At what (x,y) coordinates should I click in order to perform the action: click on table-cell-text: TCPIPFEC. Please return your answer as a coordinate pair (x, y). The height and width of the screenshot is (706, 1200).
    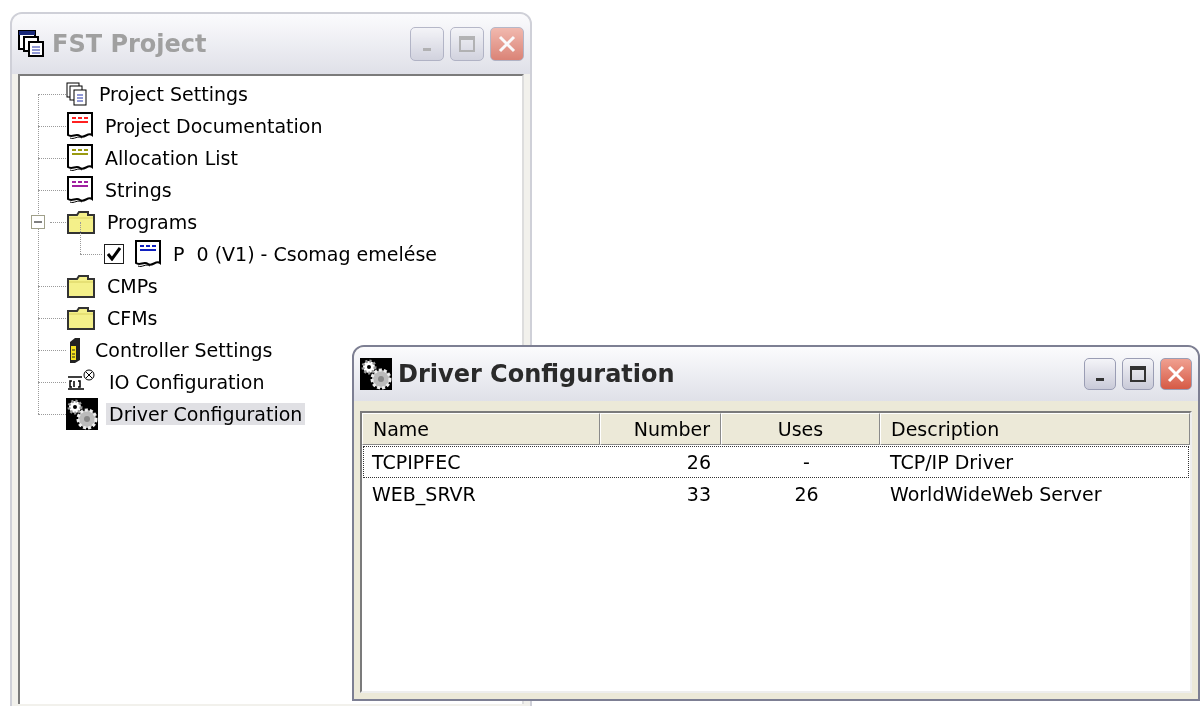
    Looking at the image, I should click on (416, 462).